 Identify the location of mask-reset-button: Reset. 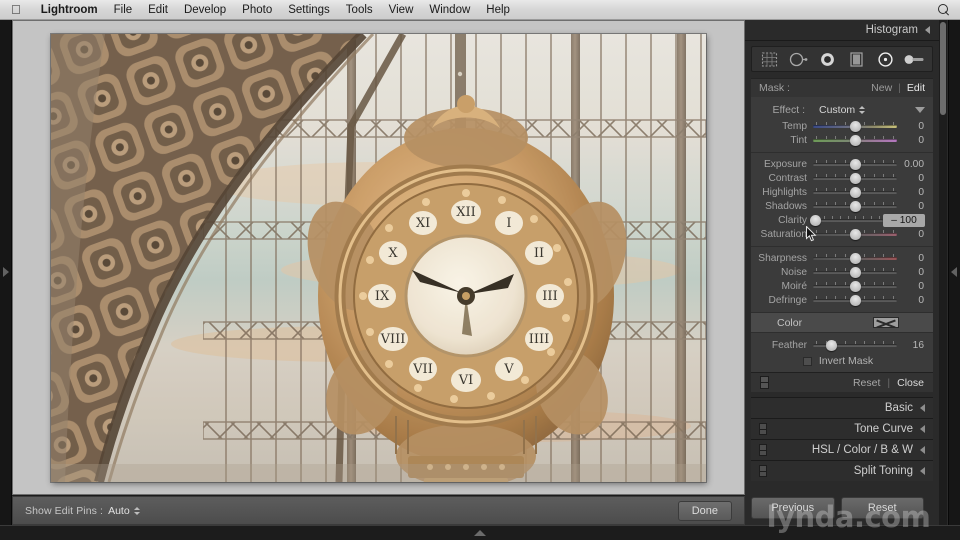
(866, 383).